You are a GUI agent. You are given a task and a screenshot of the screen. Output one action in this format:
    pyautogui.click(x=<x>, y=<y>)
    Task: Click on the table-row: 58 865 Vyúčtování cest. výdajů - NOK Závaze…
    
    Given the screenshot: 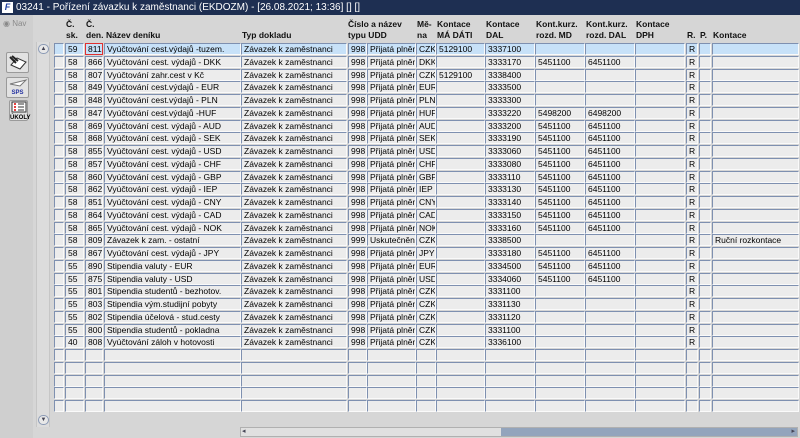 What is the action you would take?
    pyautogui.click(x=426, y=228)
    